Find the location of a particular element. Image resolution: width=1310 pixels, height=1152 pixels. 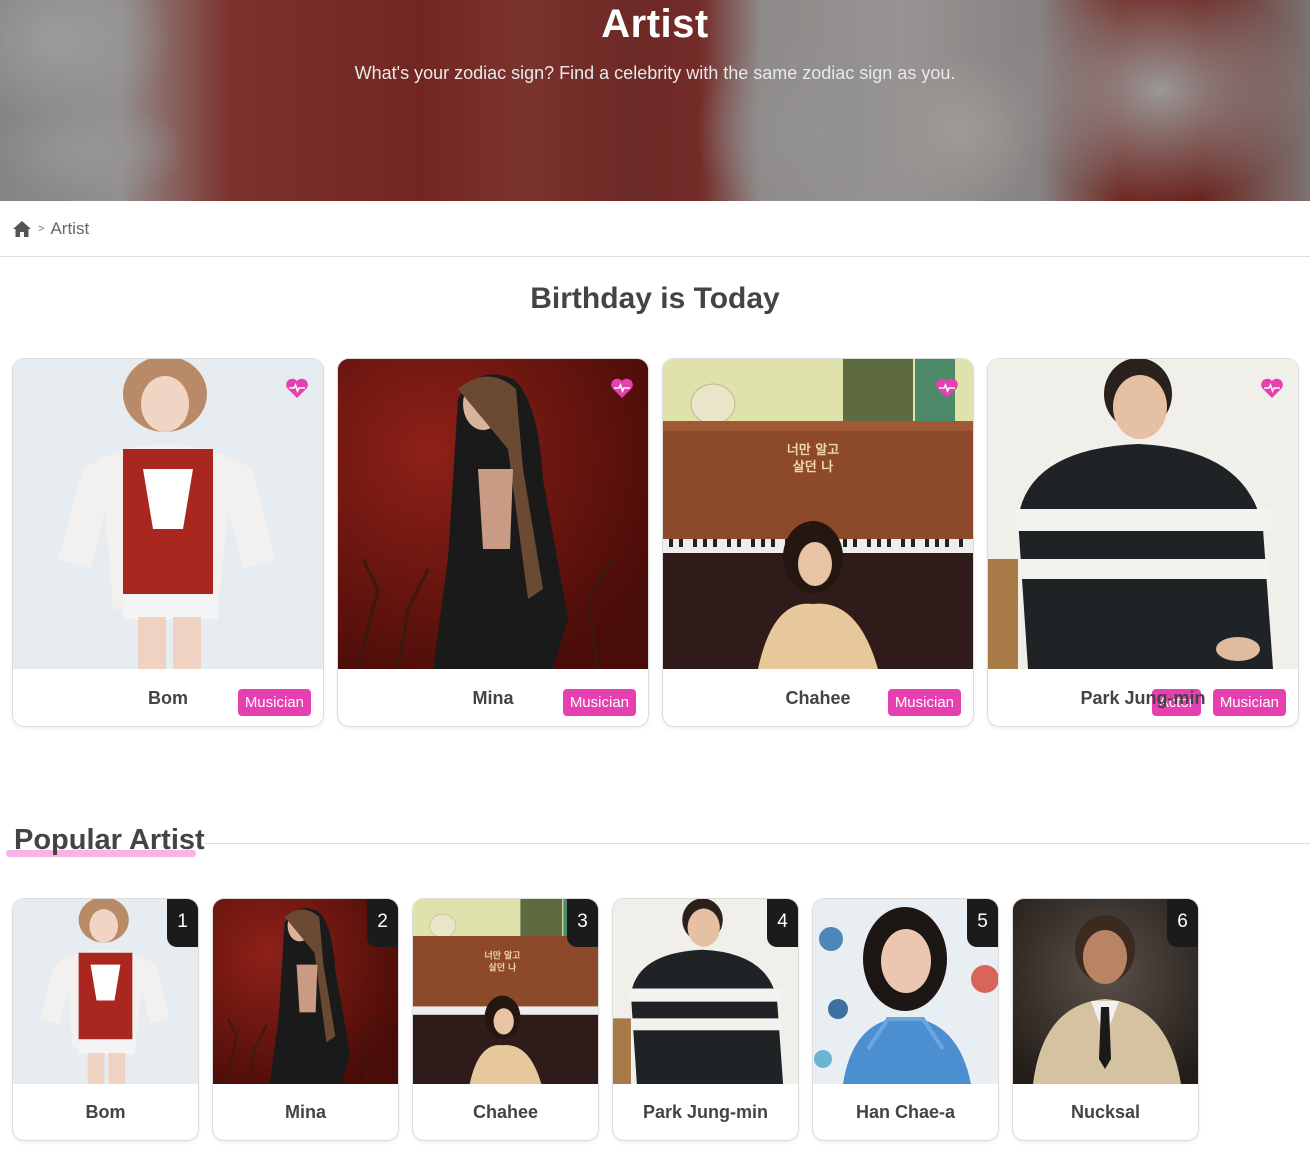

rank-badge: 1 is located at coordinates (182, 923).